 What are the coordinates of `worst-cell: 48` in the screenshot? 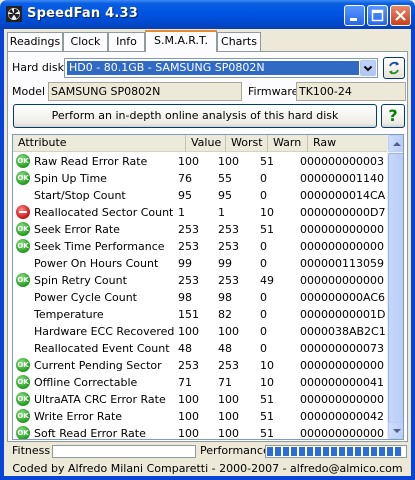 It's located at (225, 348).